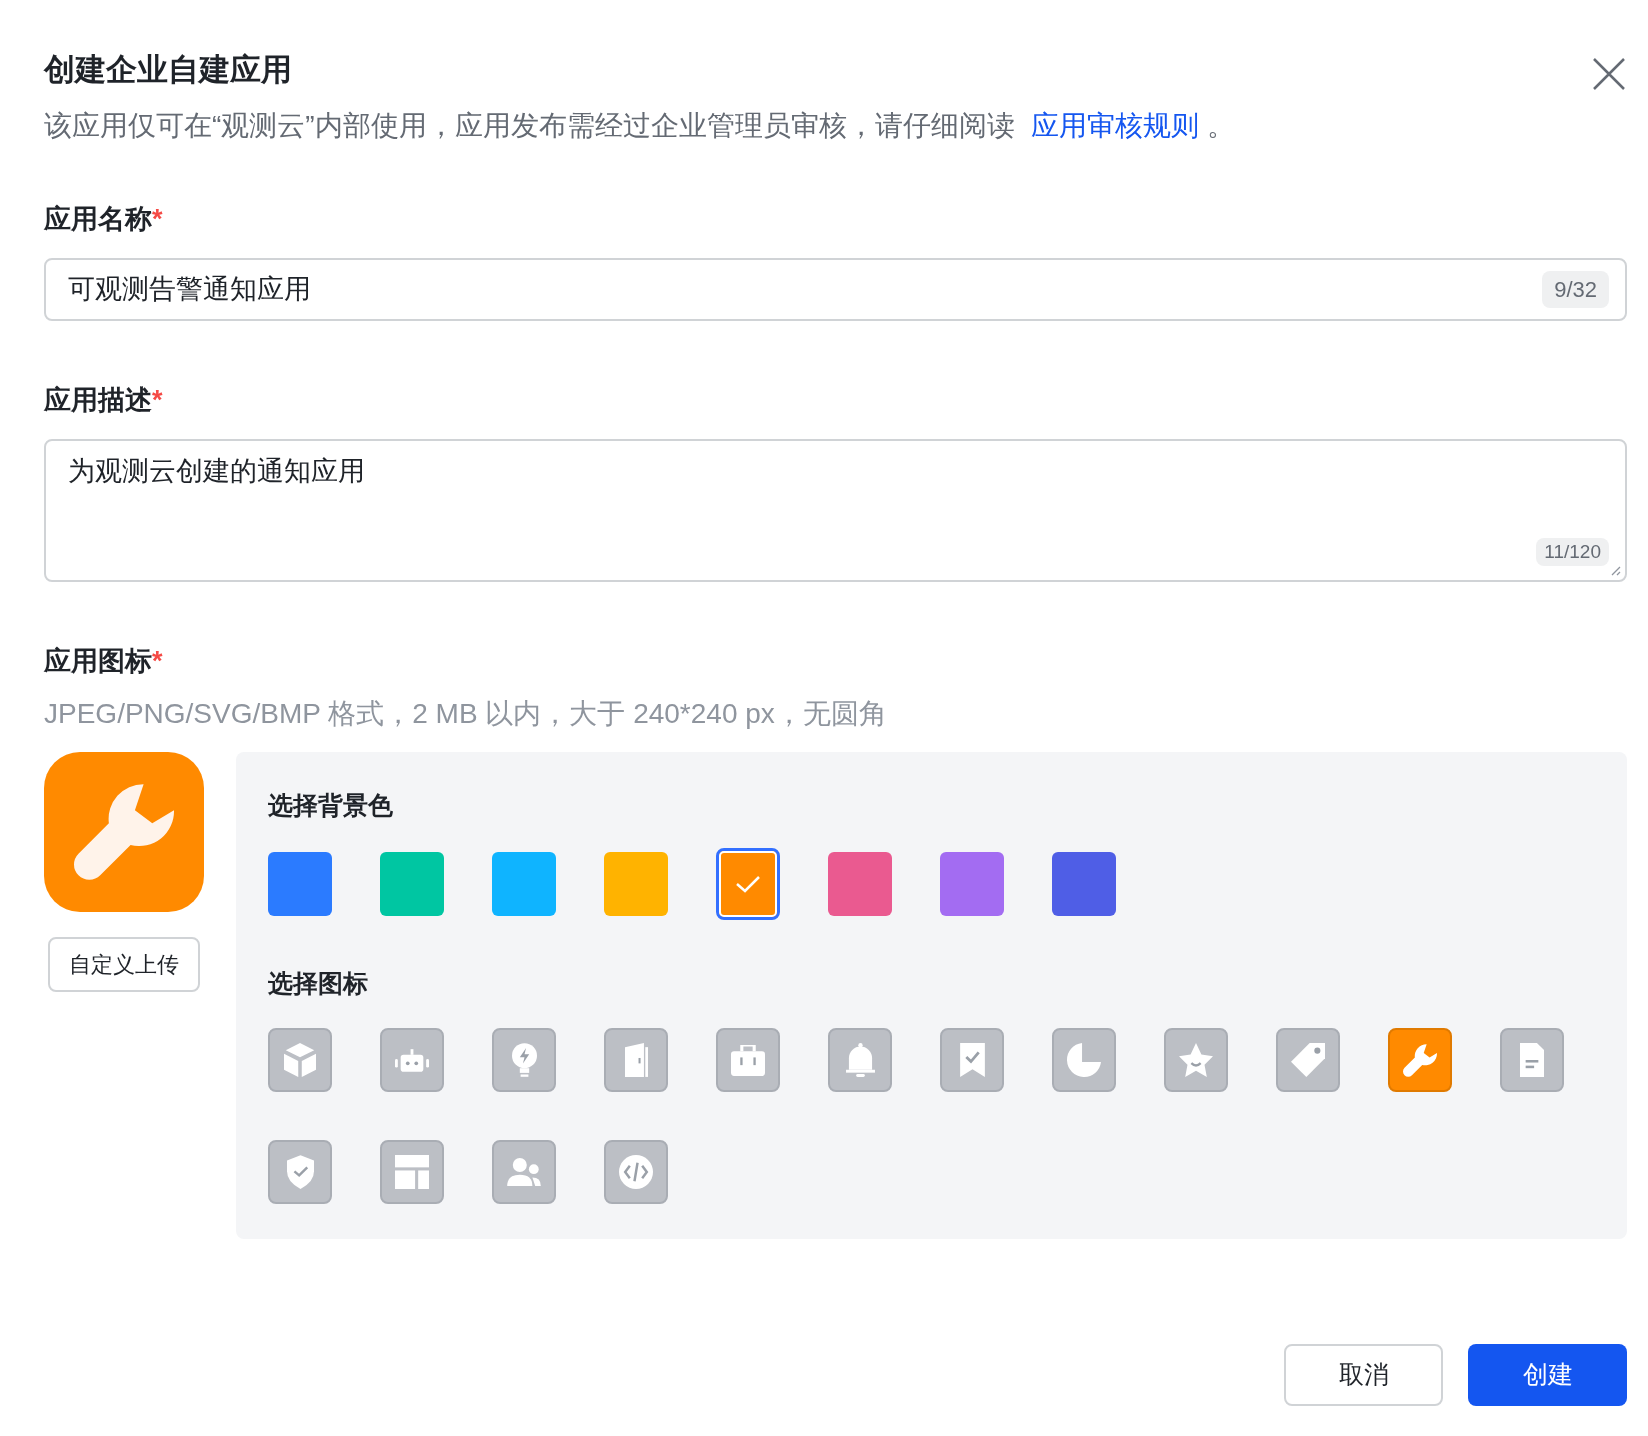 This screenshot has height=1436, width=1648. I want to click on door-icon, so click(636, 1060).